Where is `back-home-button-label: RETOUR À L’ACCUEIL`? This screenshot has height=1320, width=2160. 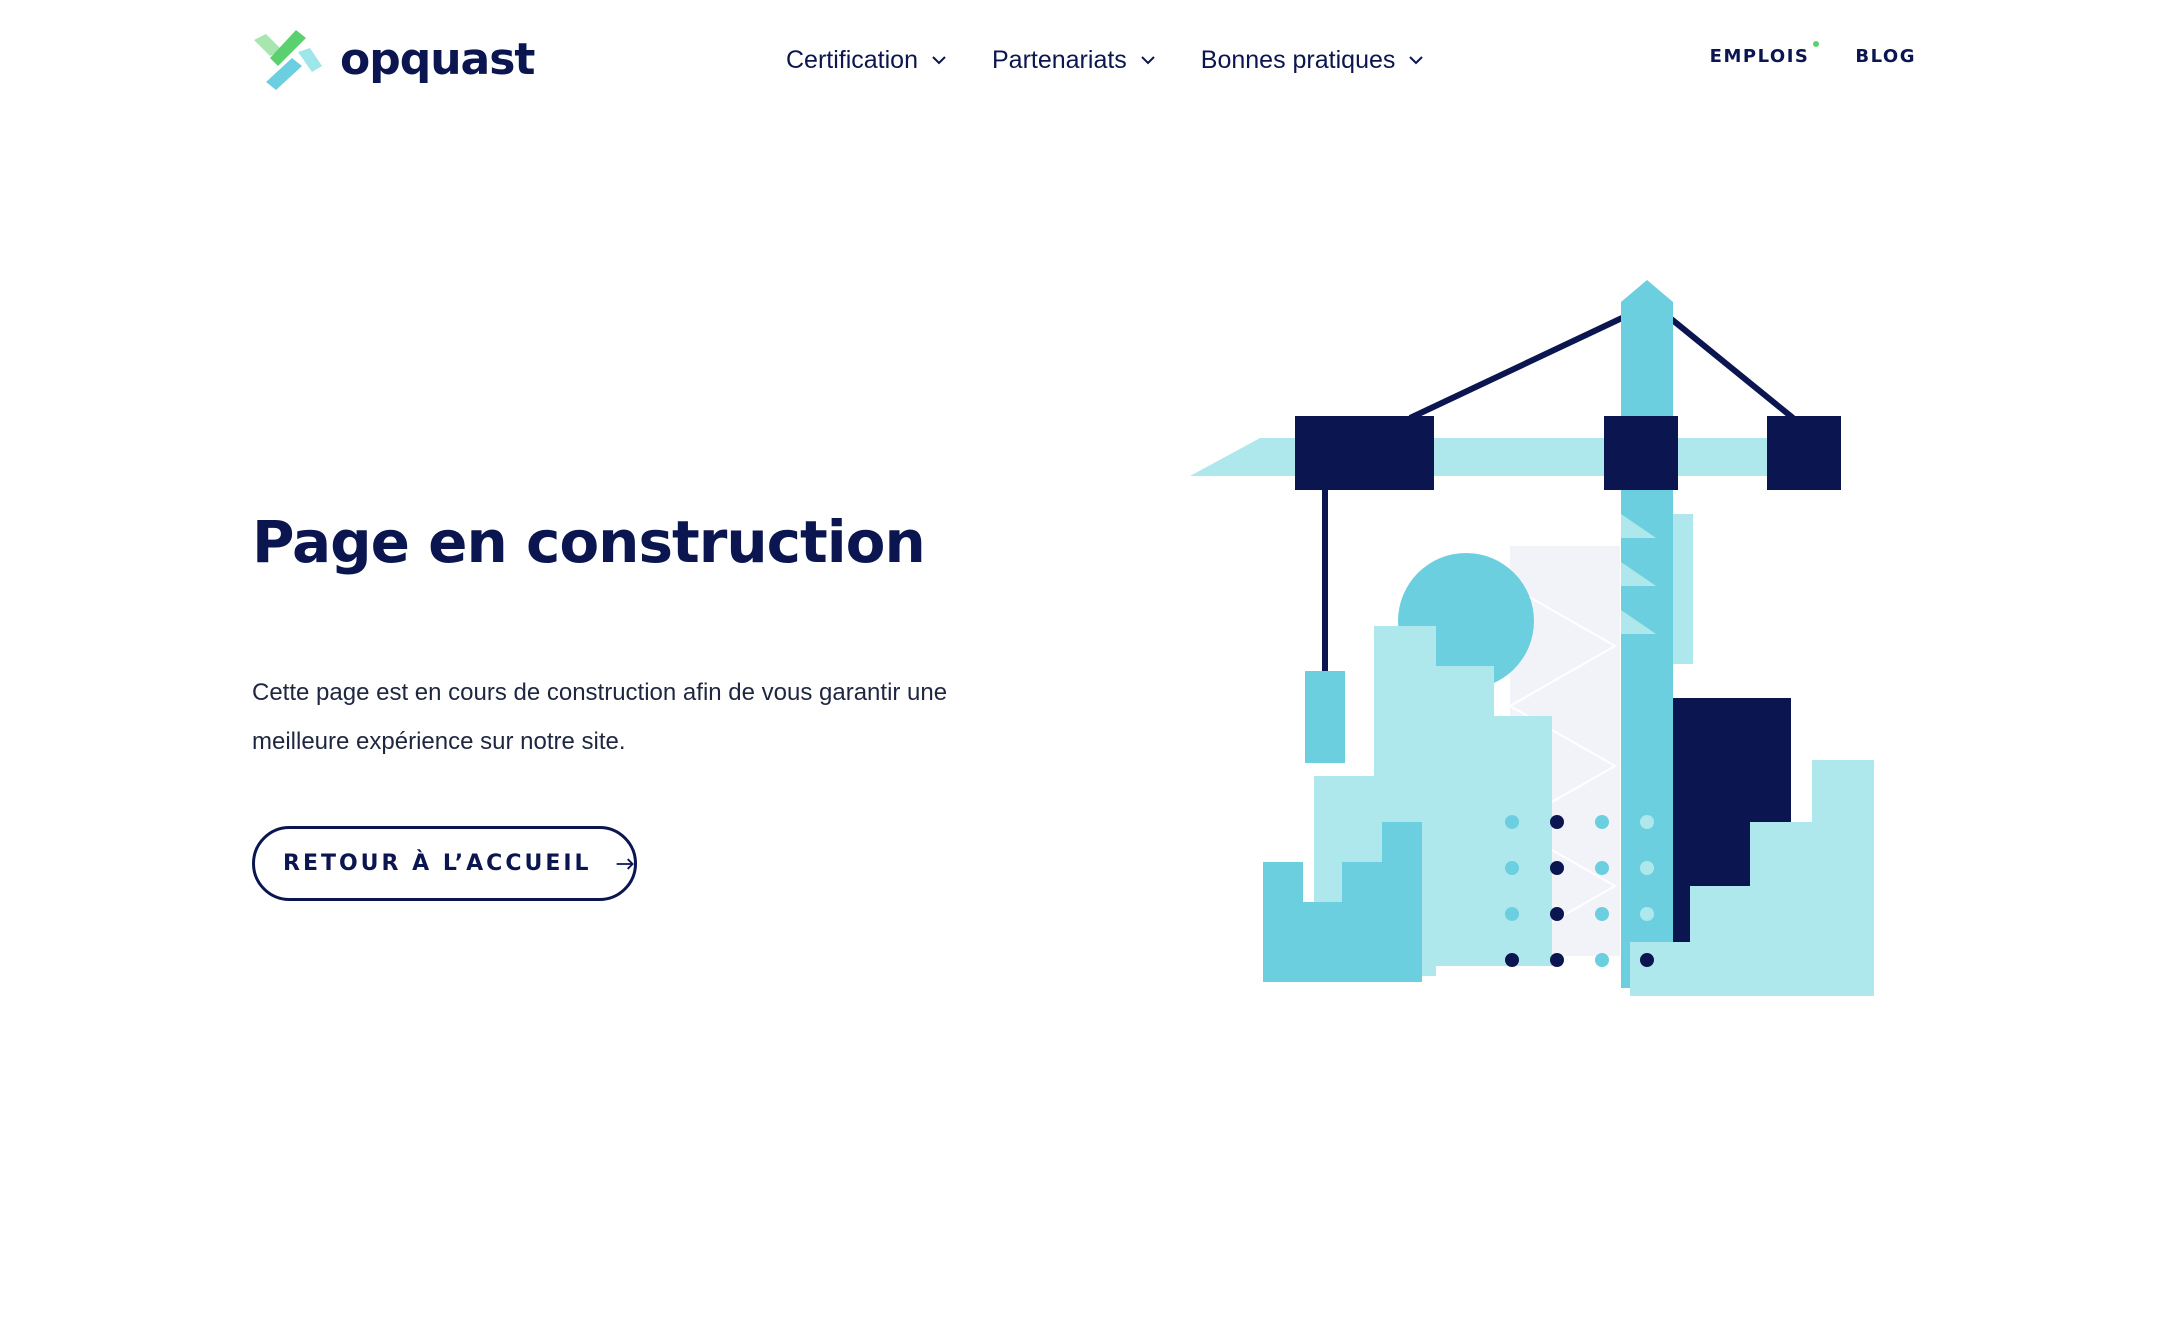
back-home-button-label: RETOUR À L’ACCUEIL is located at coordinates (437, 863).